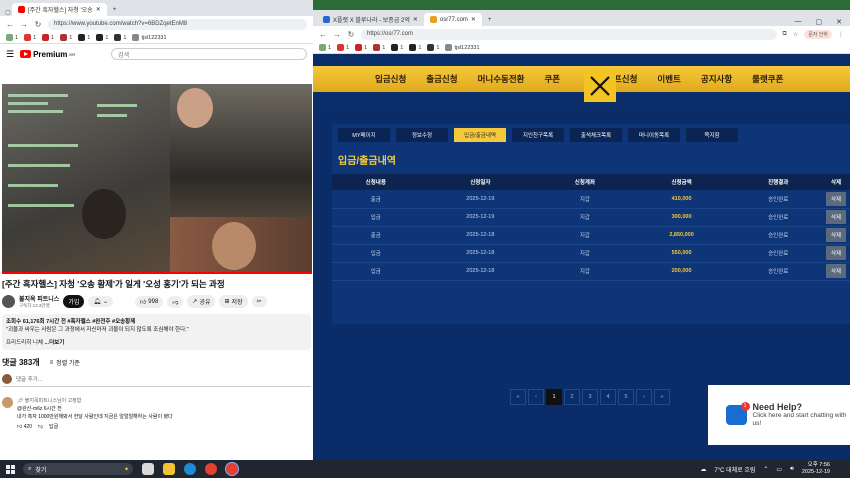  I want to click on minimize-icon: —, so click(798, 22).